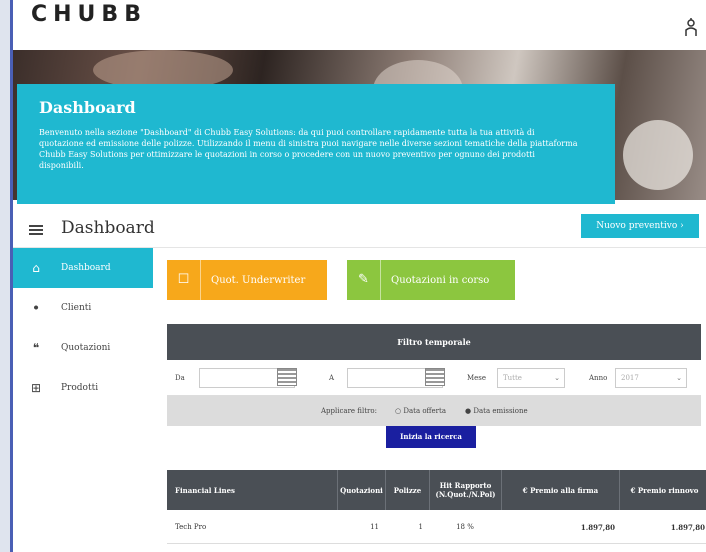 Image resolution: width=706 pixels, height=552 pixels. I want to click on col-header: € Premio alla firma, so click(560, 490).